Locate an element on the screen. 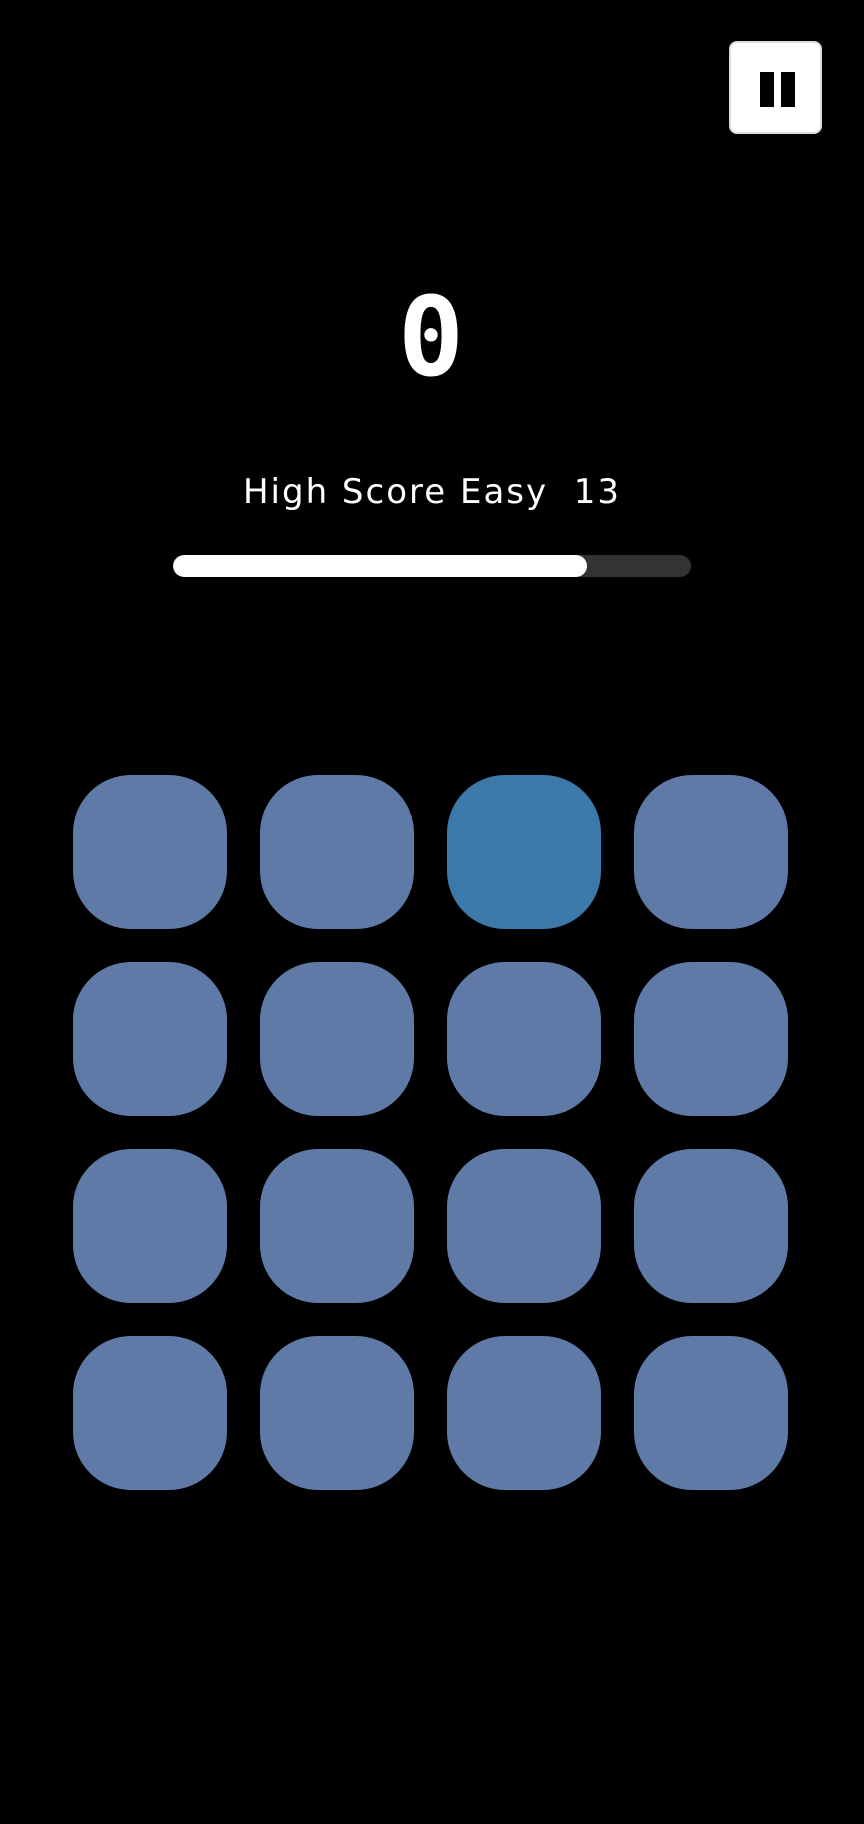 The width and height of the screenshot is (864, 1824). timer-progress-bar is located at coordinates (432, 566).